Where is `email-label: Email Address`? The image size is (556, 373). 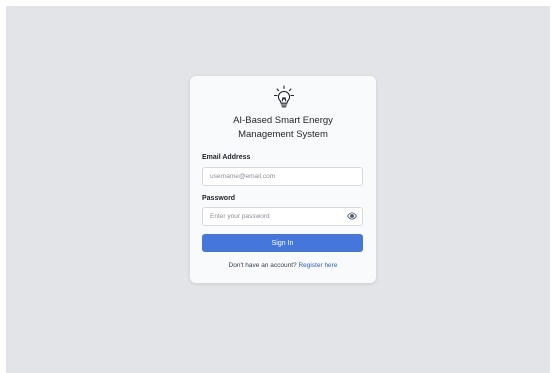
email-label: Email Address is located at coordinates (226, 157).